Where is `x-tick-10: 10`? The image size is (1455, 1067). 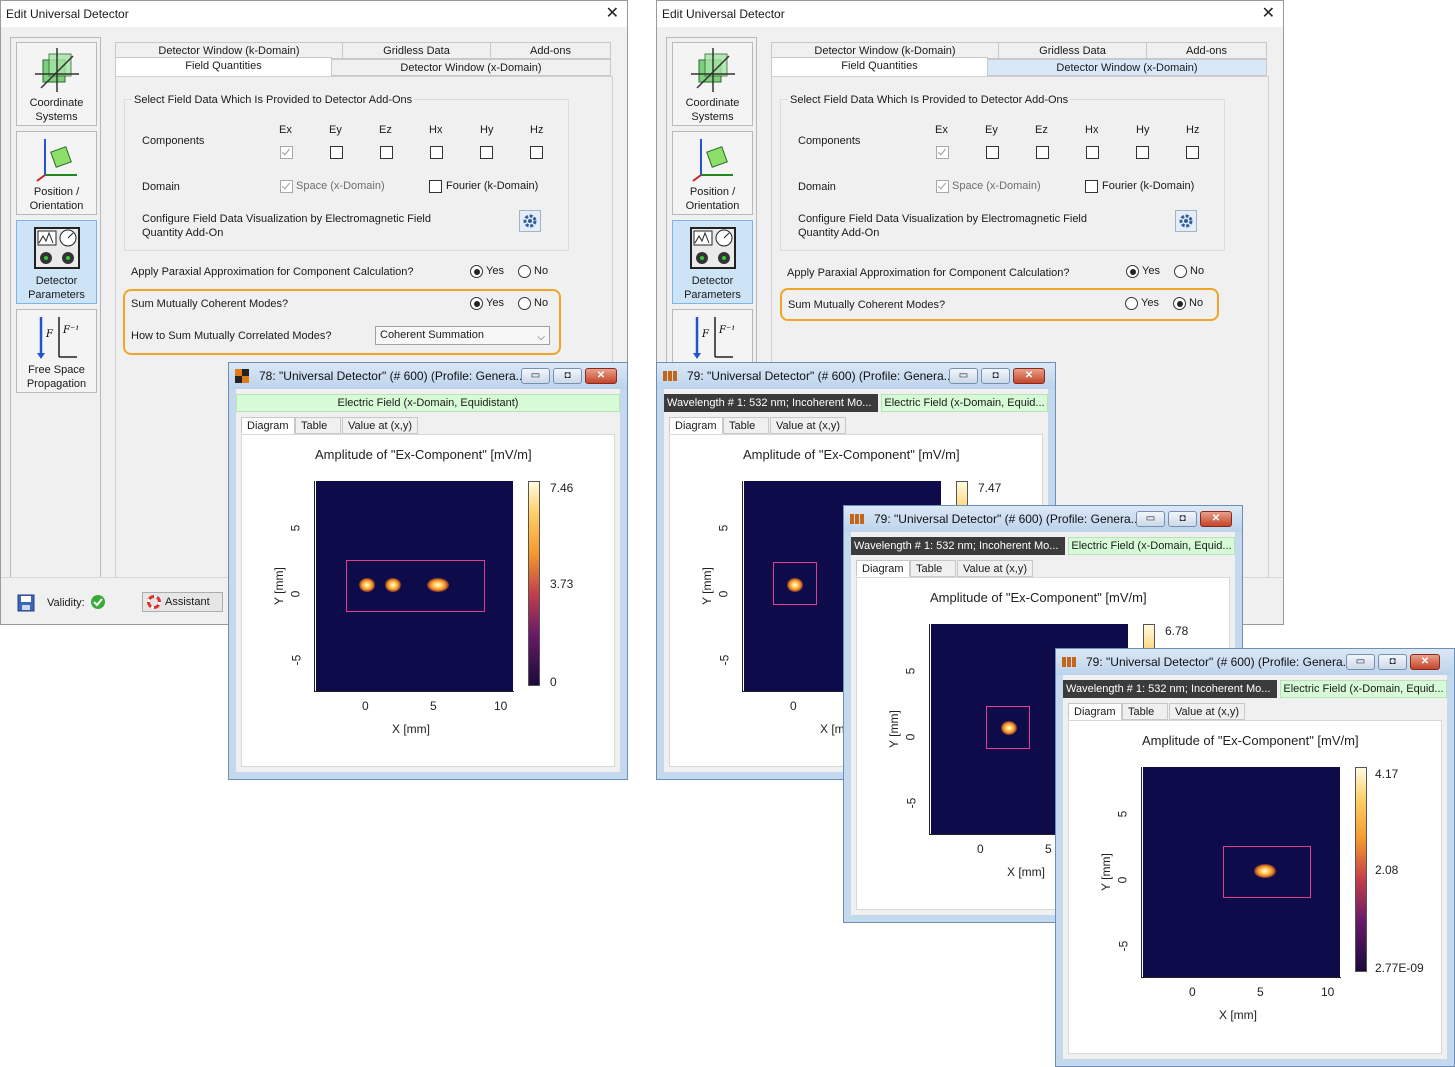
x-tick-10: 10 is located at coordinates (501, 706).